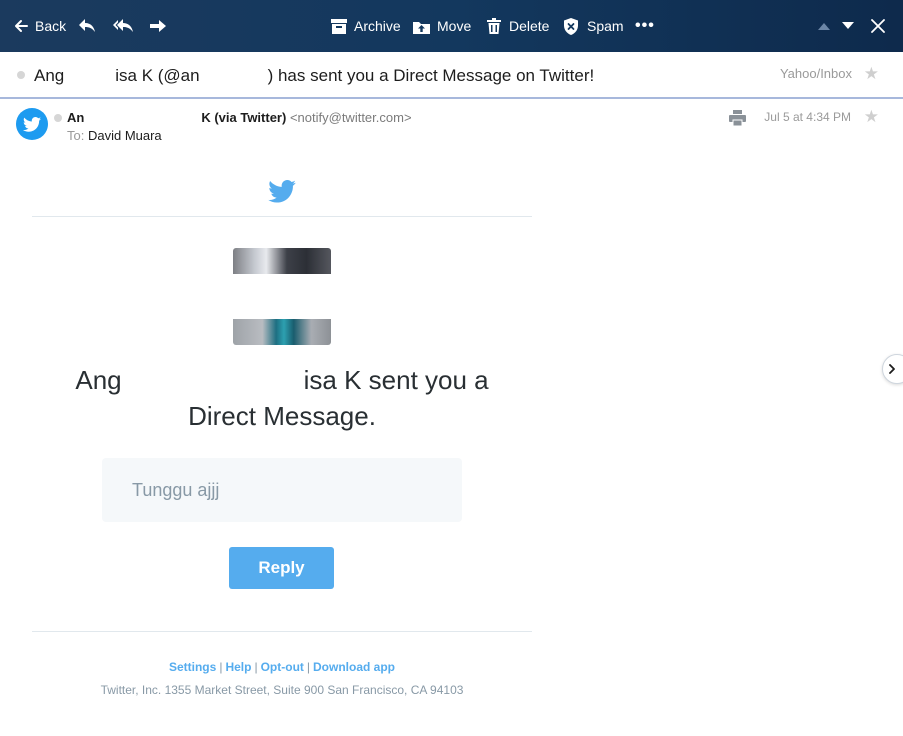 This screenshot has height=736, width=903. Describe the element at coordinates (282, 490) in the screenshot. I see `direct-message-box: Tunggu ajjj` at that location.